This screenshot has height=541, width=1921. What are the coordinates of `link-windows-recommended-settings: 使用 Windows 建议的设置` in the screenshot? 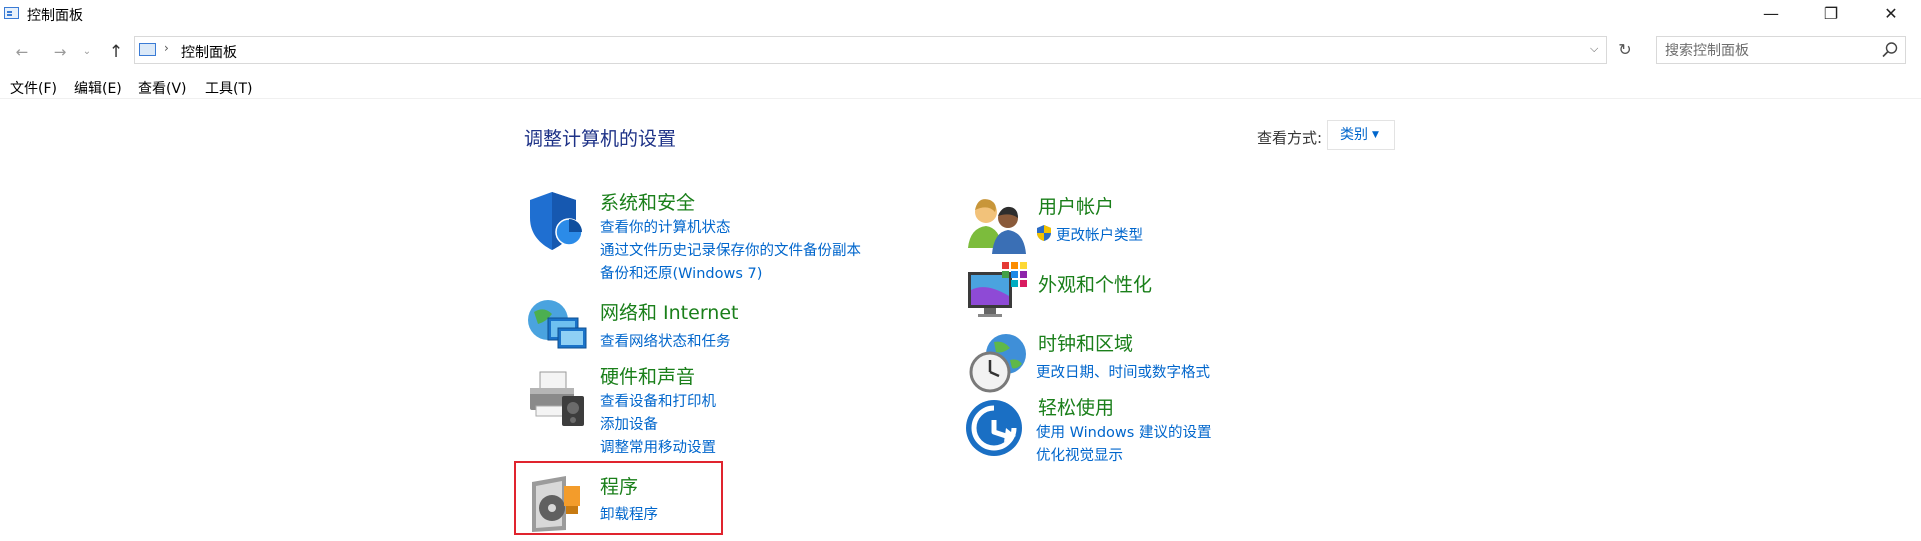 It's located at (1123, 431).